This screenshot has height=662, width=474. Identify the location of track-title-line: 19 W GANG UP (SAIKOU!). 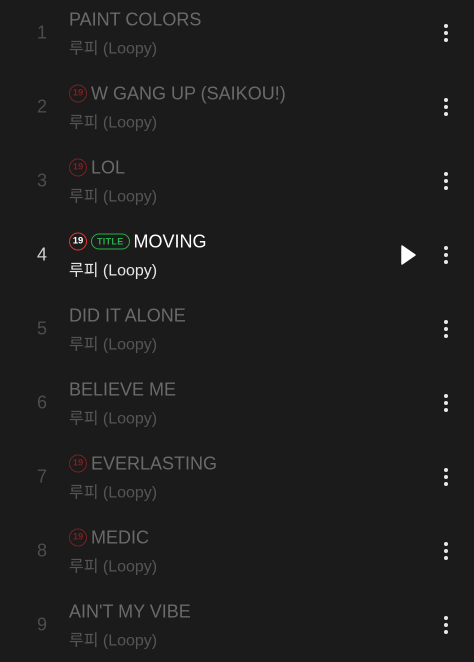
(177, 94).